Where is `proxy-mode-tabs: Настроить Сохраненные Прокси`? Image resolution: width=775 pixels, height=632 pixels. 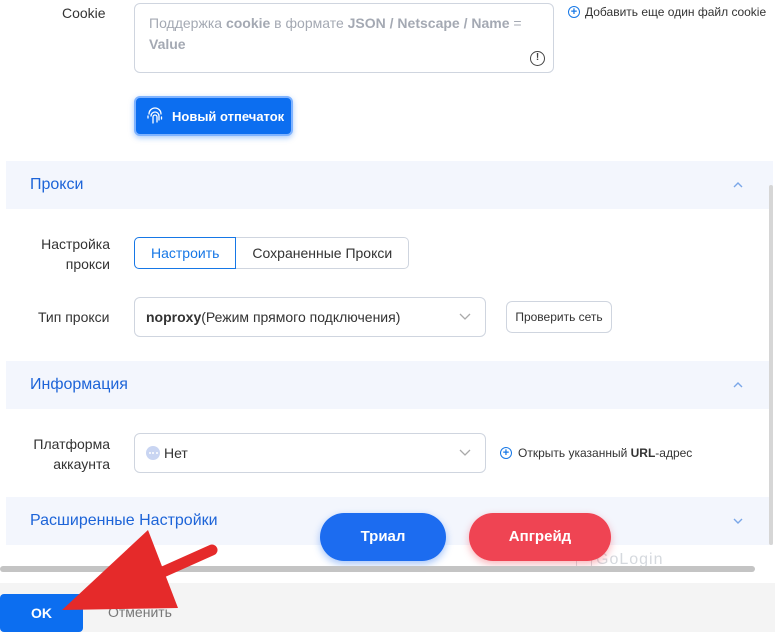
proxy-mode-tabs: Настроить Сохраненные Прокси is located at coordinates (272, 253).